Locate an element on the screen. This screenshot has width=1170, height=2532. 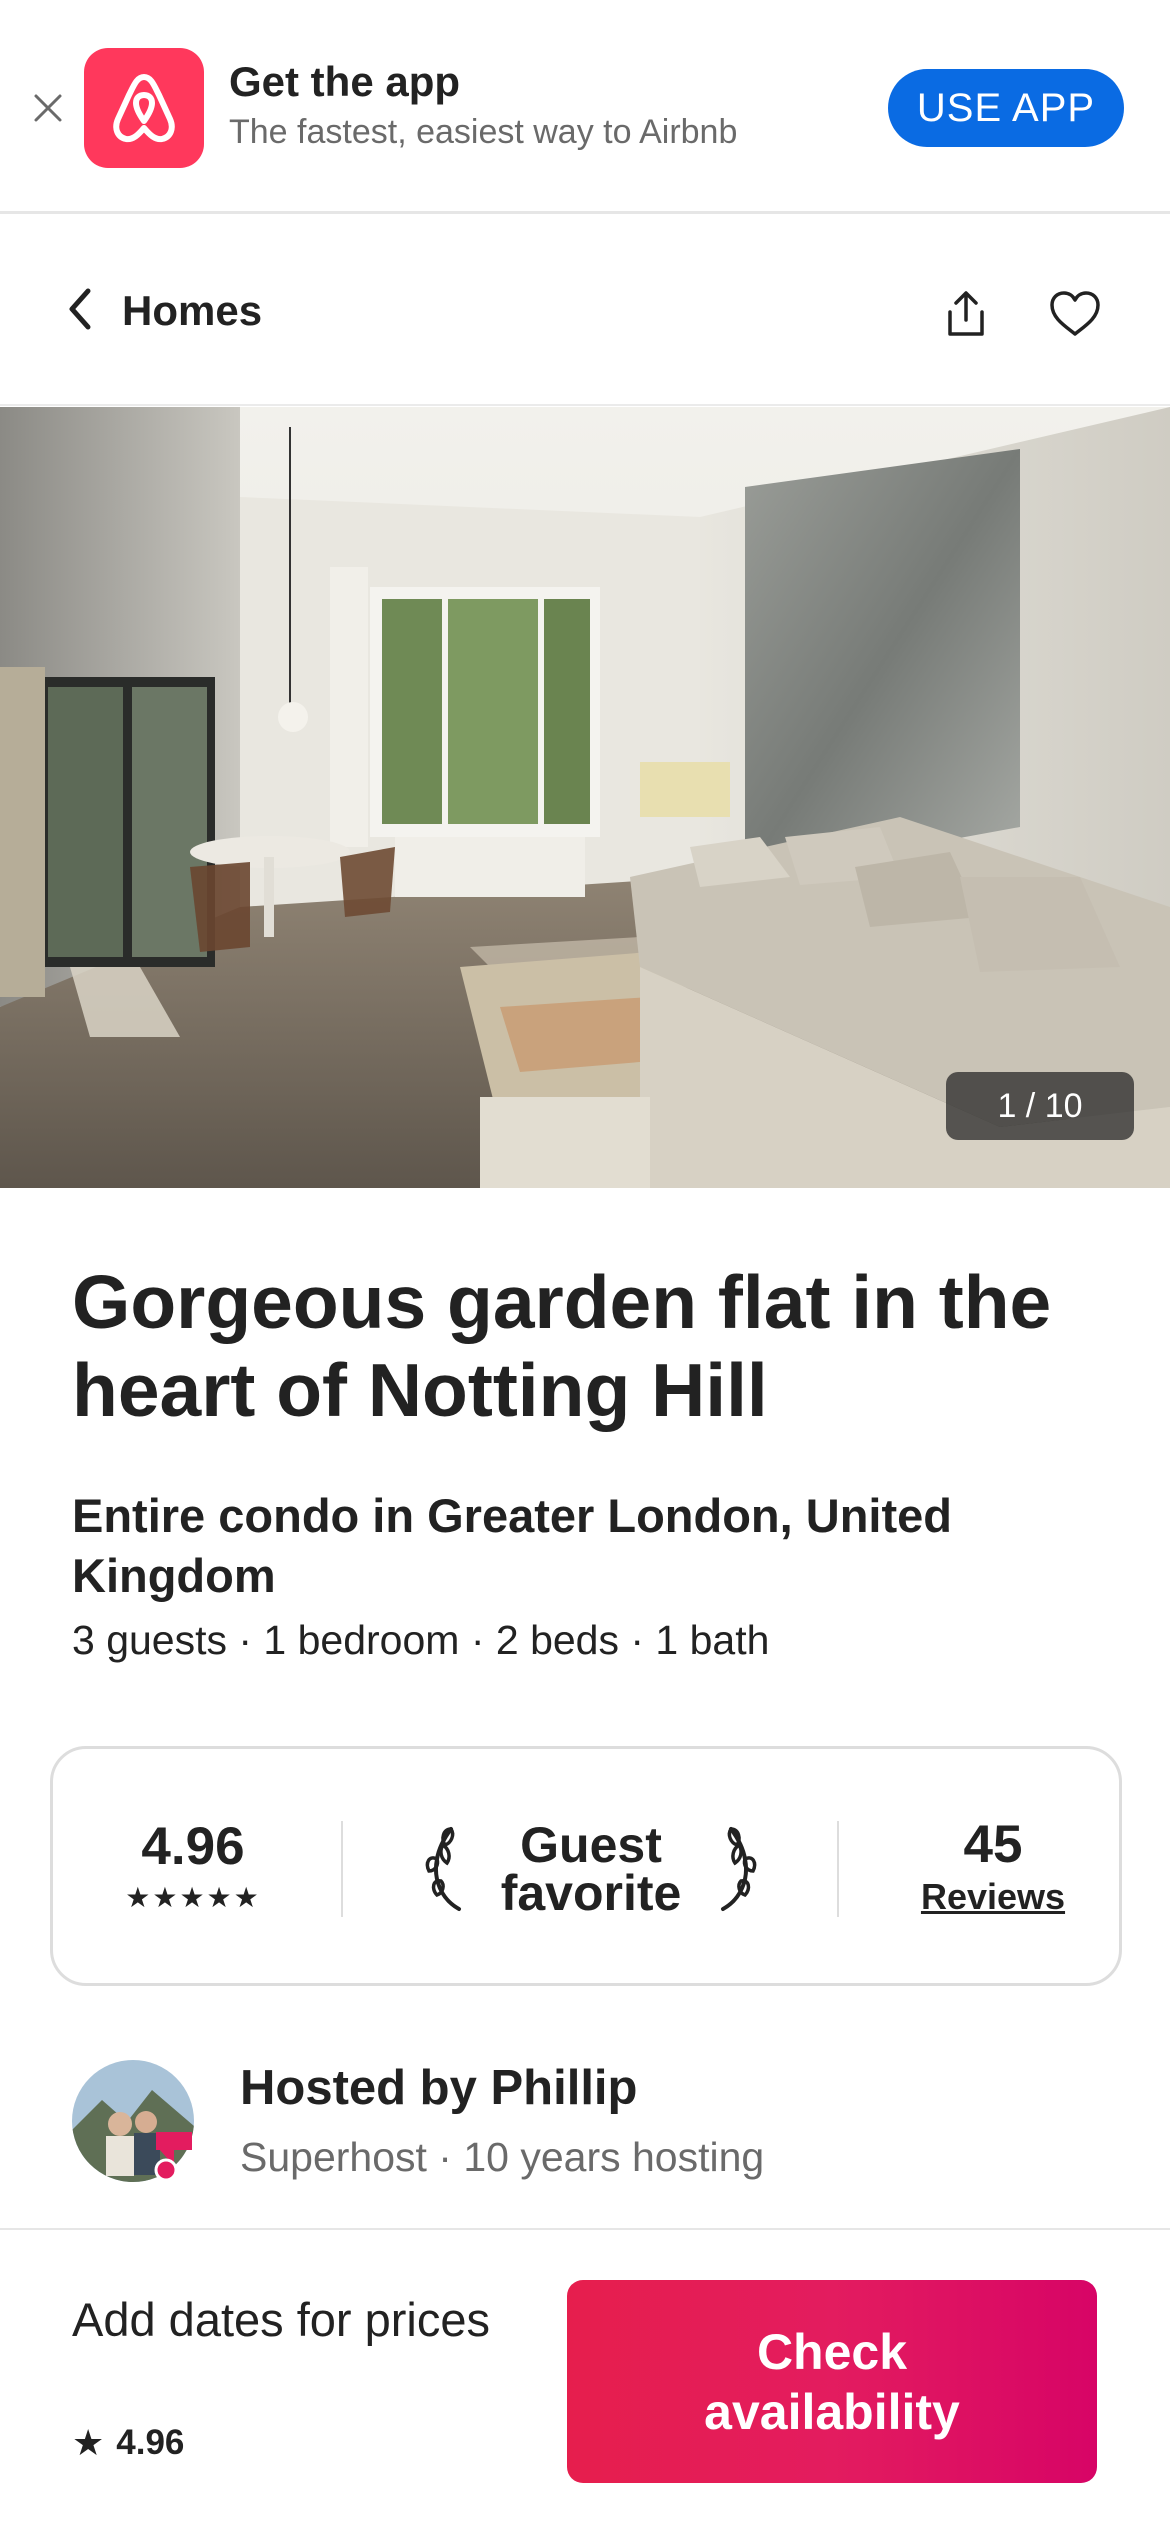
rating-summary: 4.96 ★★★★★ is located at coordinates (193, 1865).